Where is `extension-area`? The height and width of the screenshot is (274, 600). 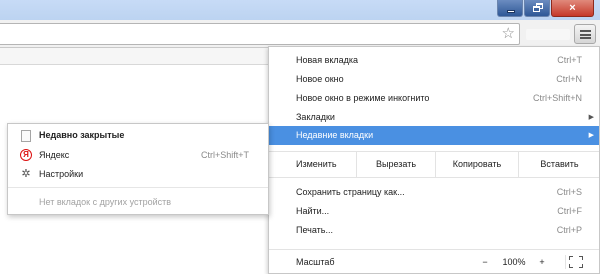 extension-area is located at coordinates (548, 34).